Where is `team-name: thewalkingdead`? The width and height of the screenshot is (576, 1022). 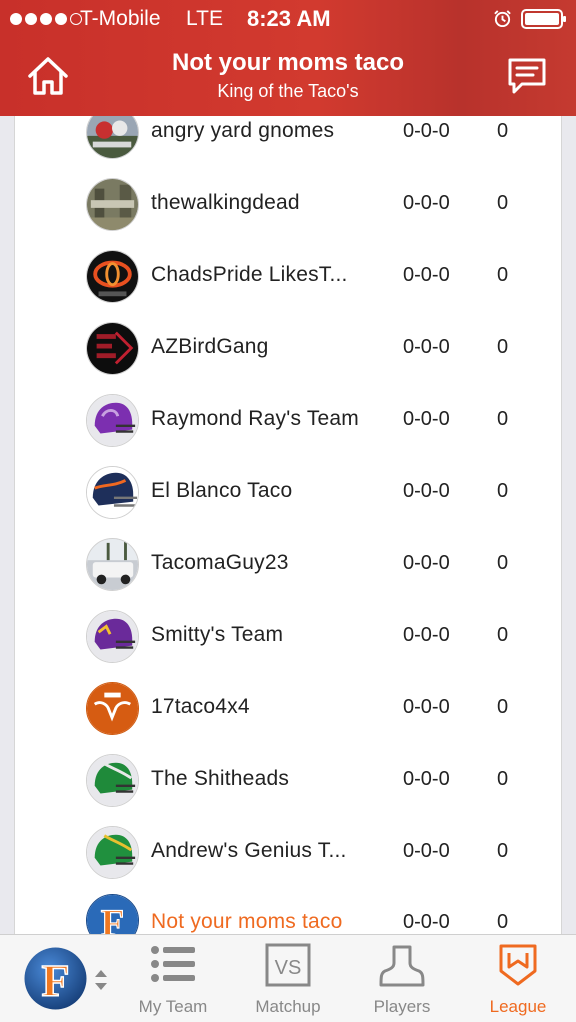 team-name: thewalkingdead is located at coordinates (225, 202).